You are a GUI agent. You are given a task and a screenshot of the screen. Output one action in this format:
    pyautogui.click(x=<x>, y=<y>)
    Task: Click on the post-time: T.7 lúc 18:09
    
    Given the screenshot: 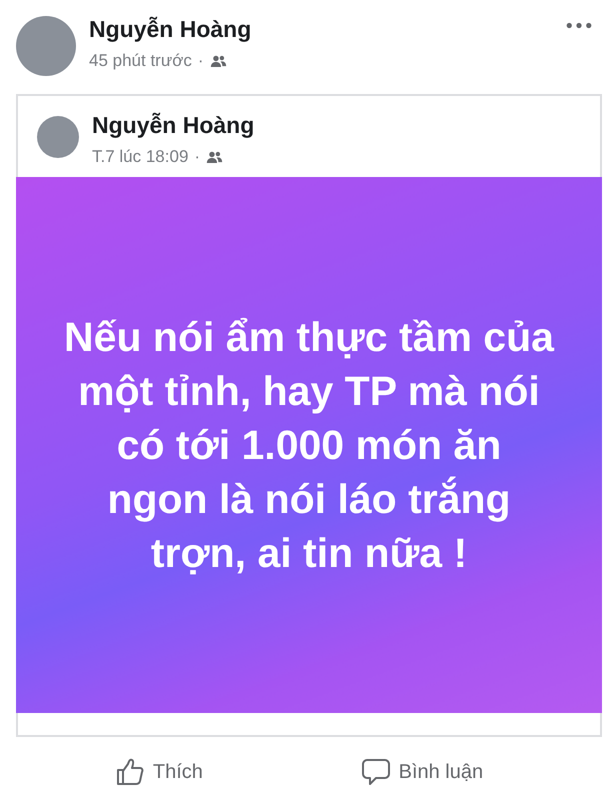 What is the action you would take?
    pyautogui.click(x=140, y=157)
    